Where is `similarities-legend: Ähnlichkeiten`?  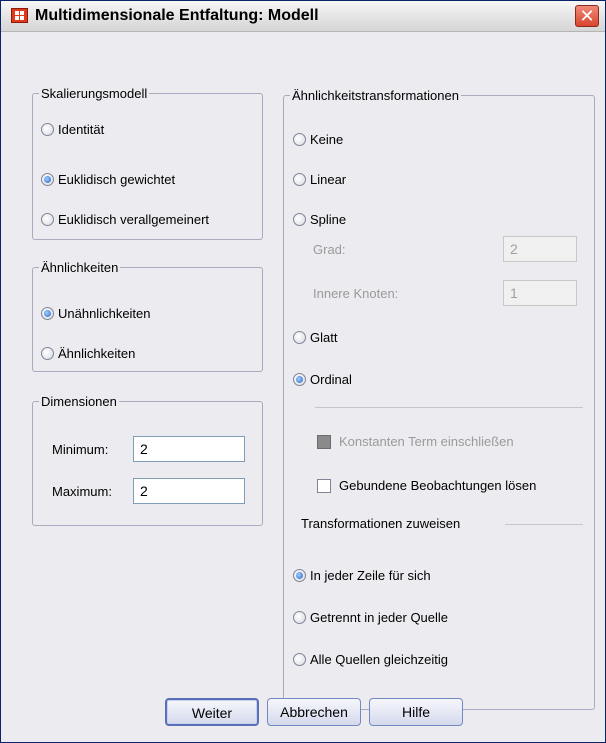
similarities-legend: Ähnlichkeiten is located at coordinates (80, 267).